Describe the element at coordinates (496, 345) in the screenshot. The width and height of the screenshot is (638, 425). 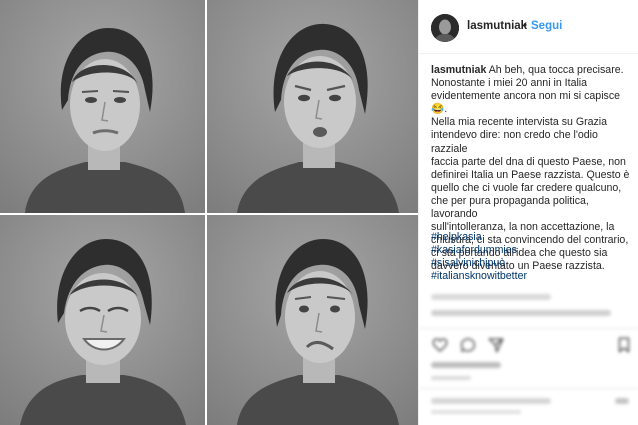
I see `share-icon` at that location.